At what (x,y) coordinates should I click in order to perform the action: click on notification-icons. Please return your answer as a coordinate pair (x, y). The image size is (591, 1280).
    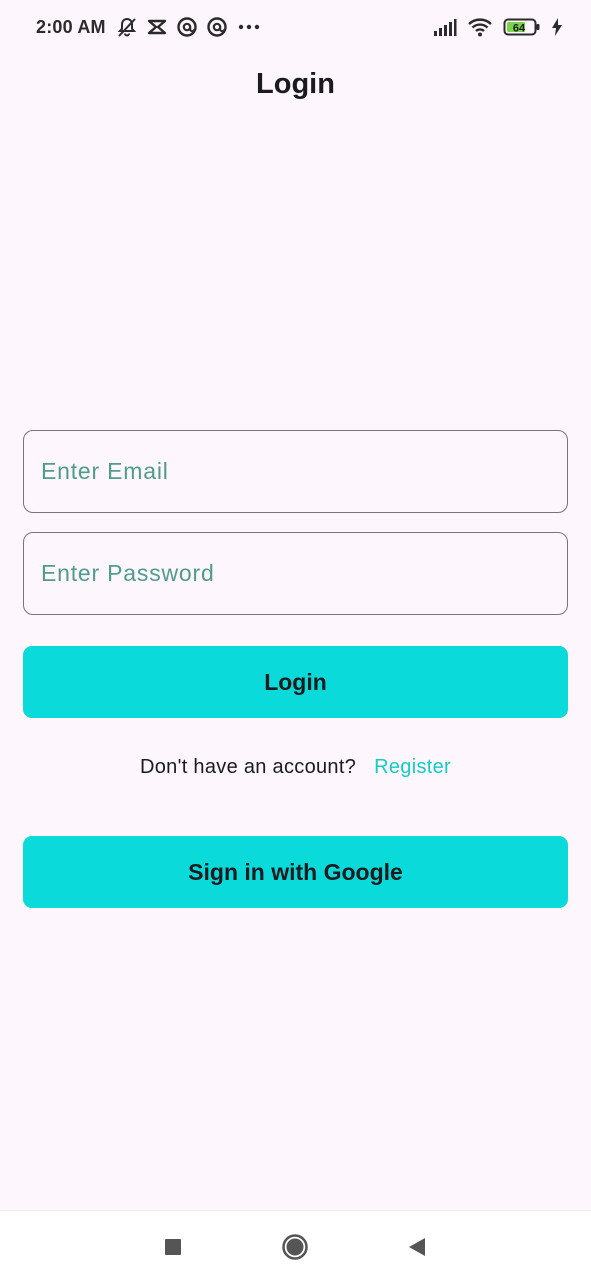
    Looking at the image, I should click on (189, 27).